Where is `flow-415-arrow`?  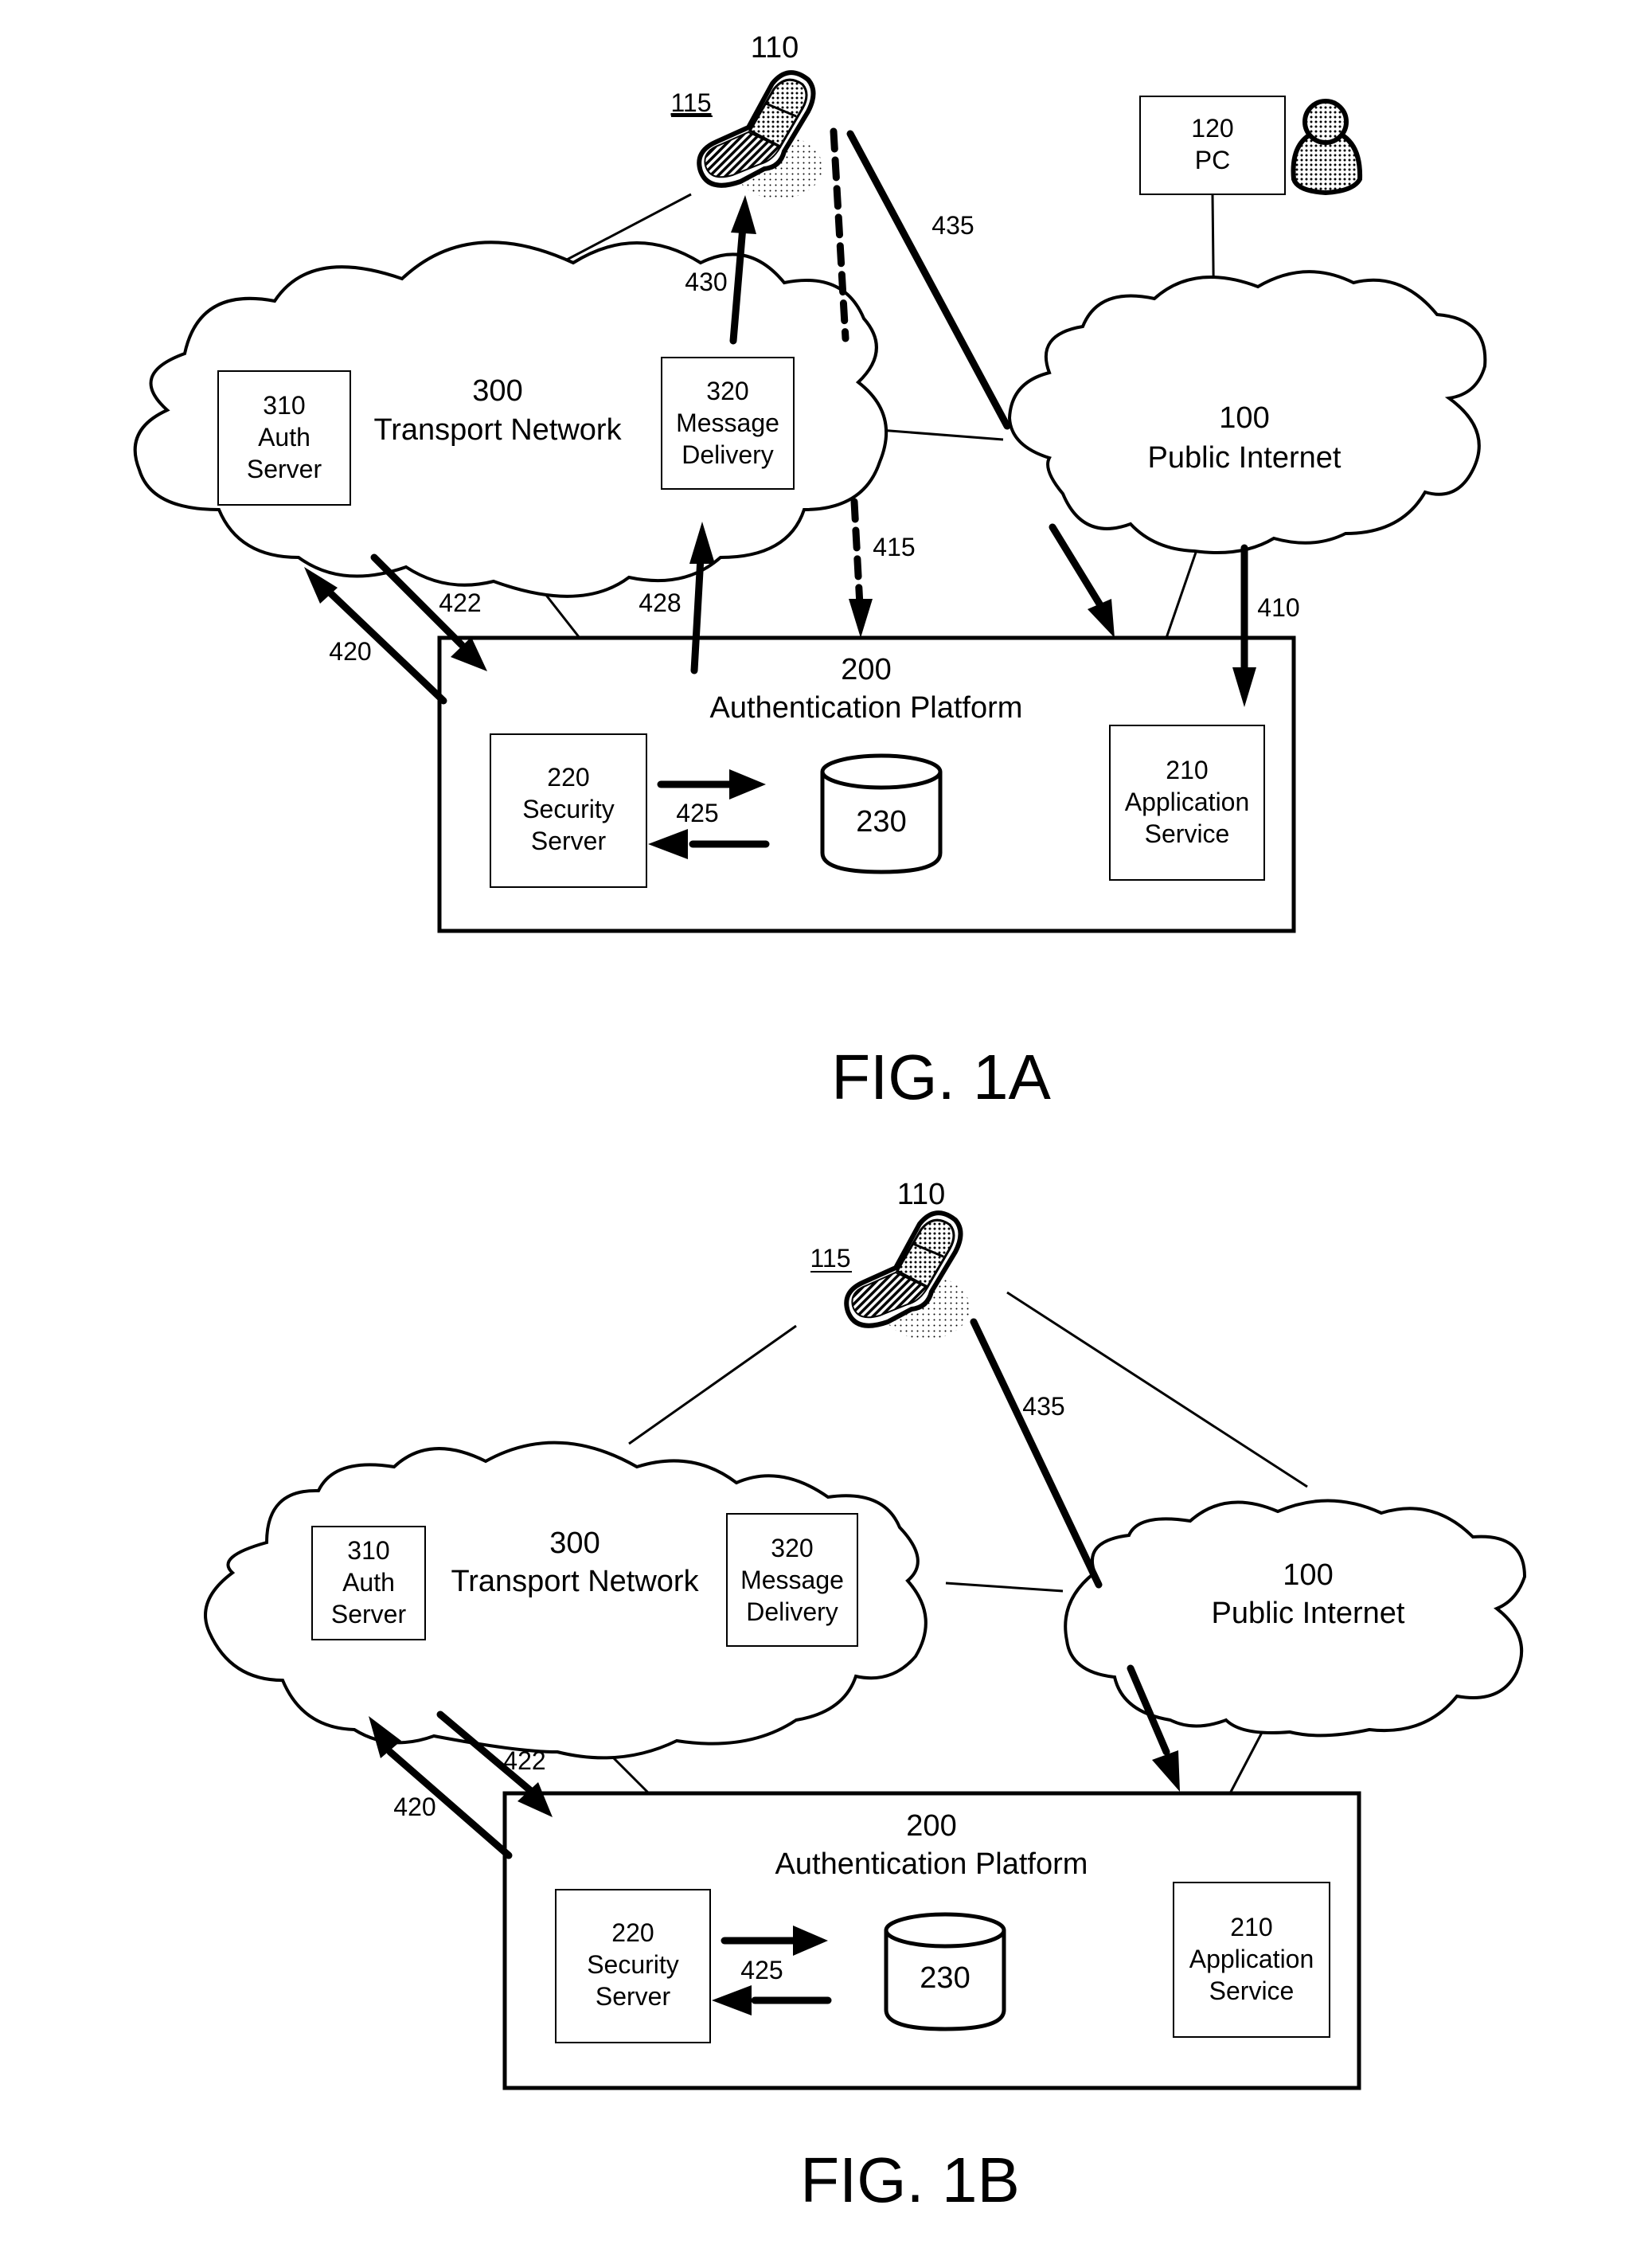
flow-415-arrow is located at coordinates (861, 568).